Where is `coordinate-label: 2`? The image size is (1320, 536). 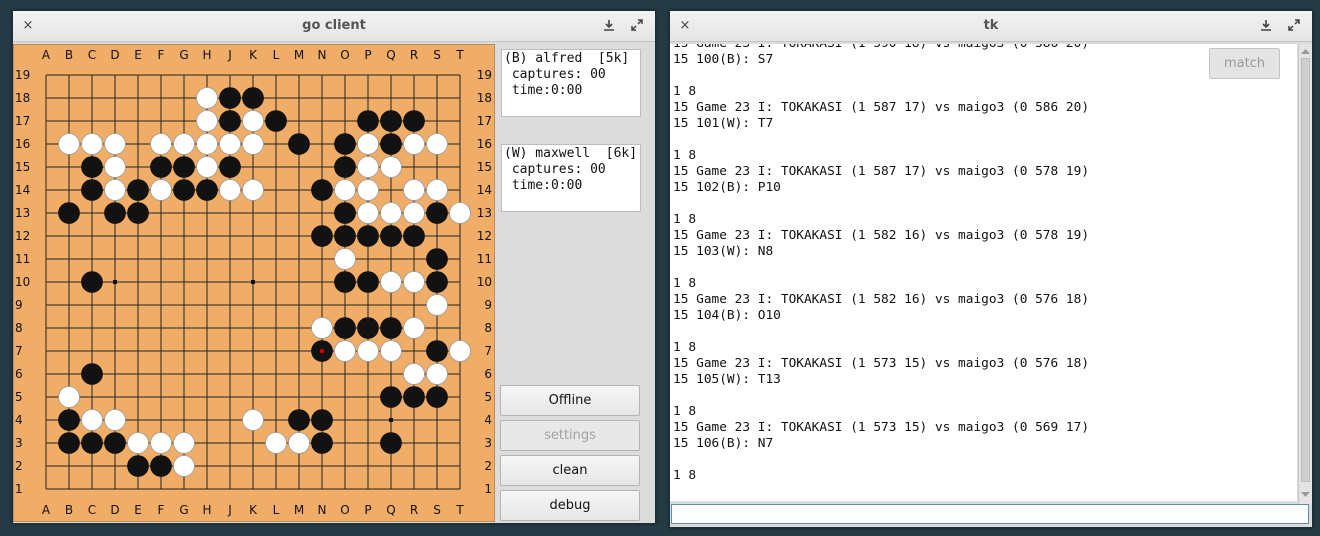
coordinate-label: 2 is located at coordinates (488, 466).